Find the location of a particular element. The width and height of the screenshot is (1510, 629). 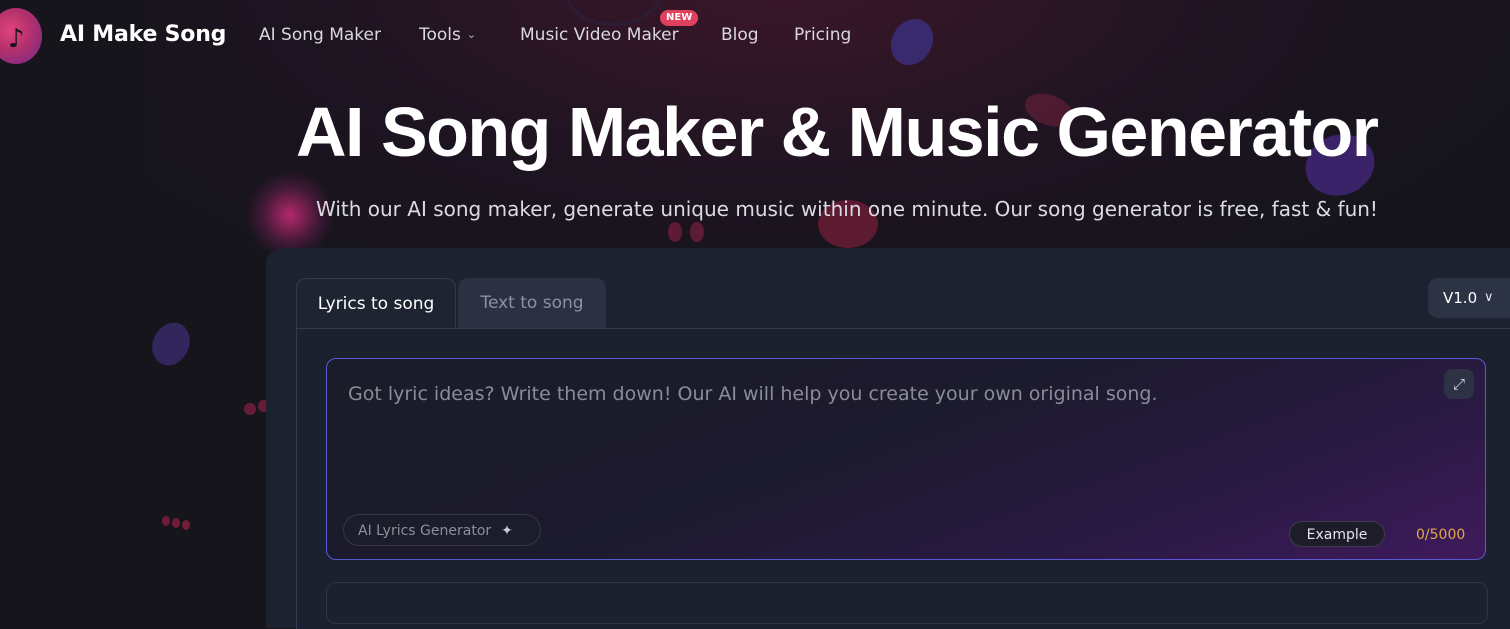

nav-tools: Tools ⌄ is located at coordinates (447, 35).